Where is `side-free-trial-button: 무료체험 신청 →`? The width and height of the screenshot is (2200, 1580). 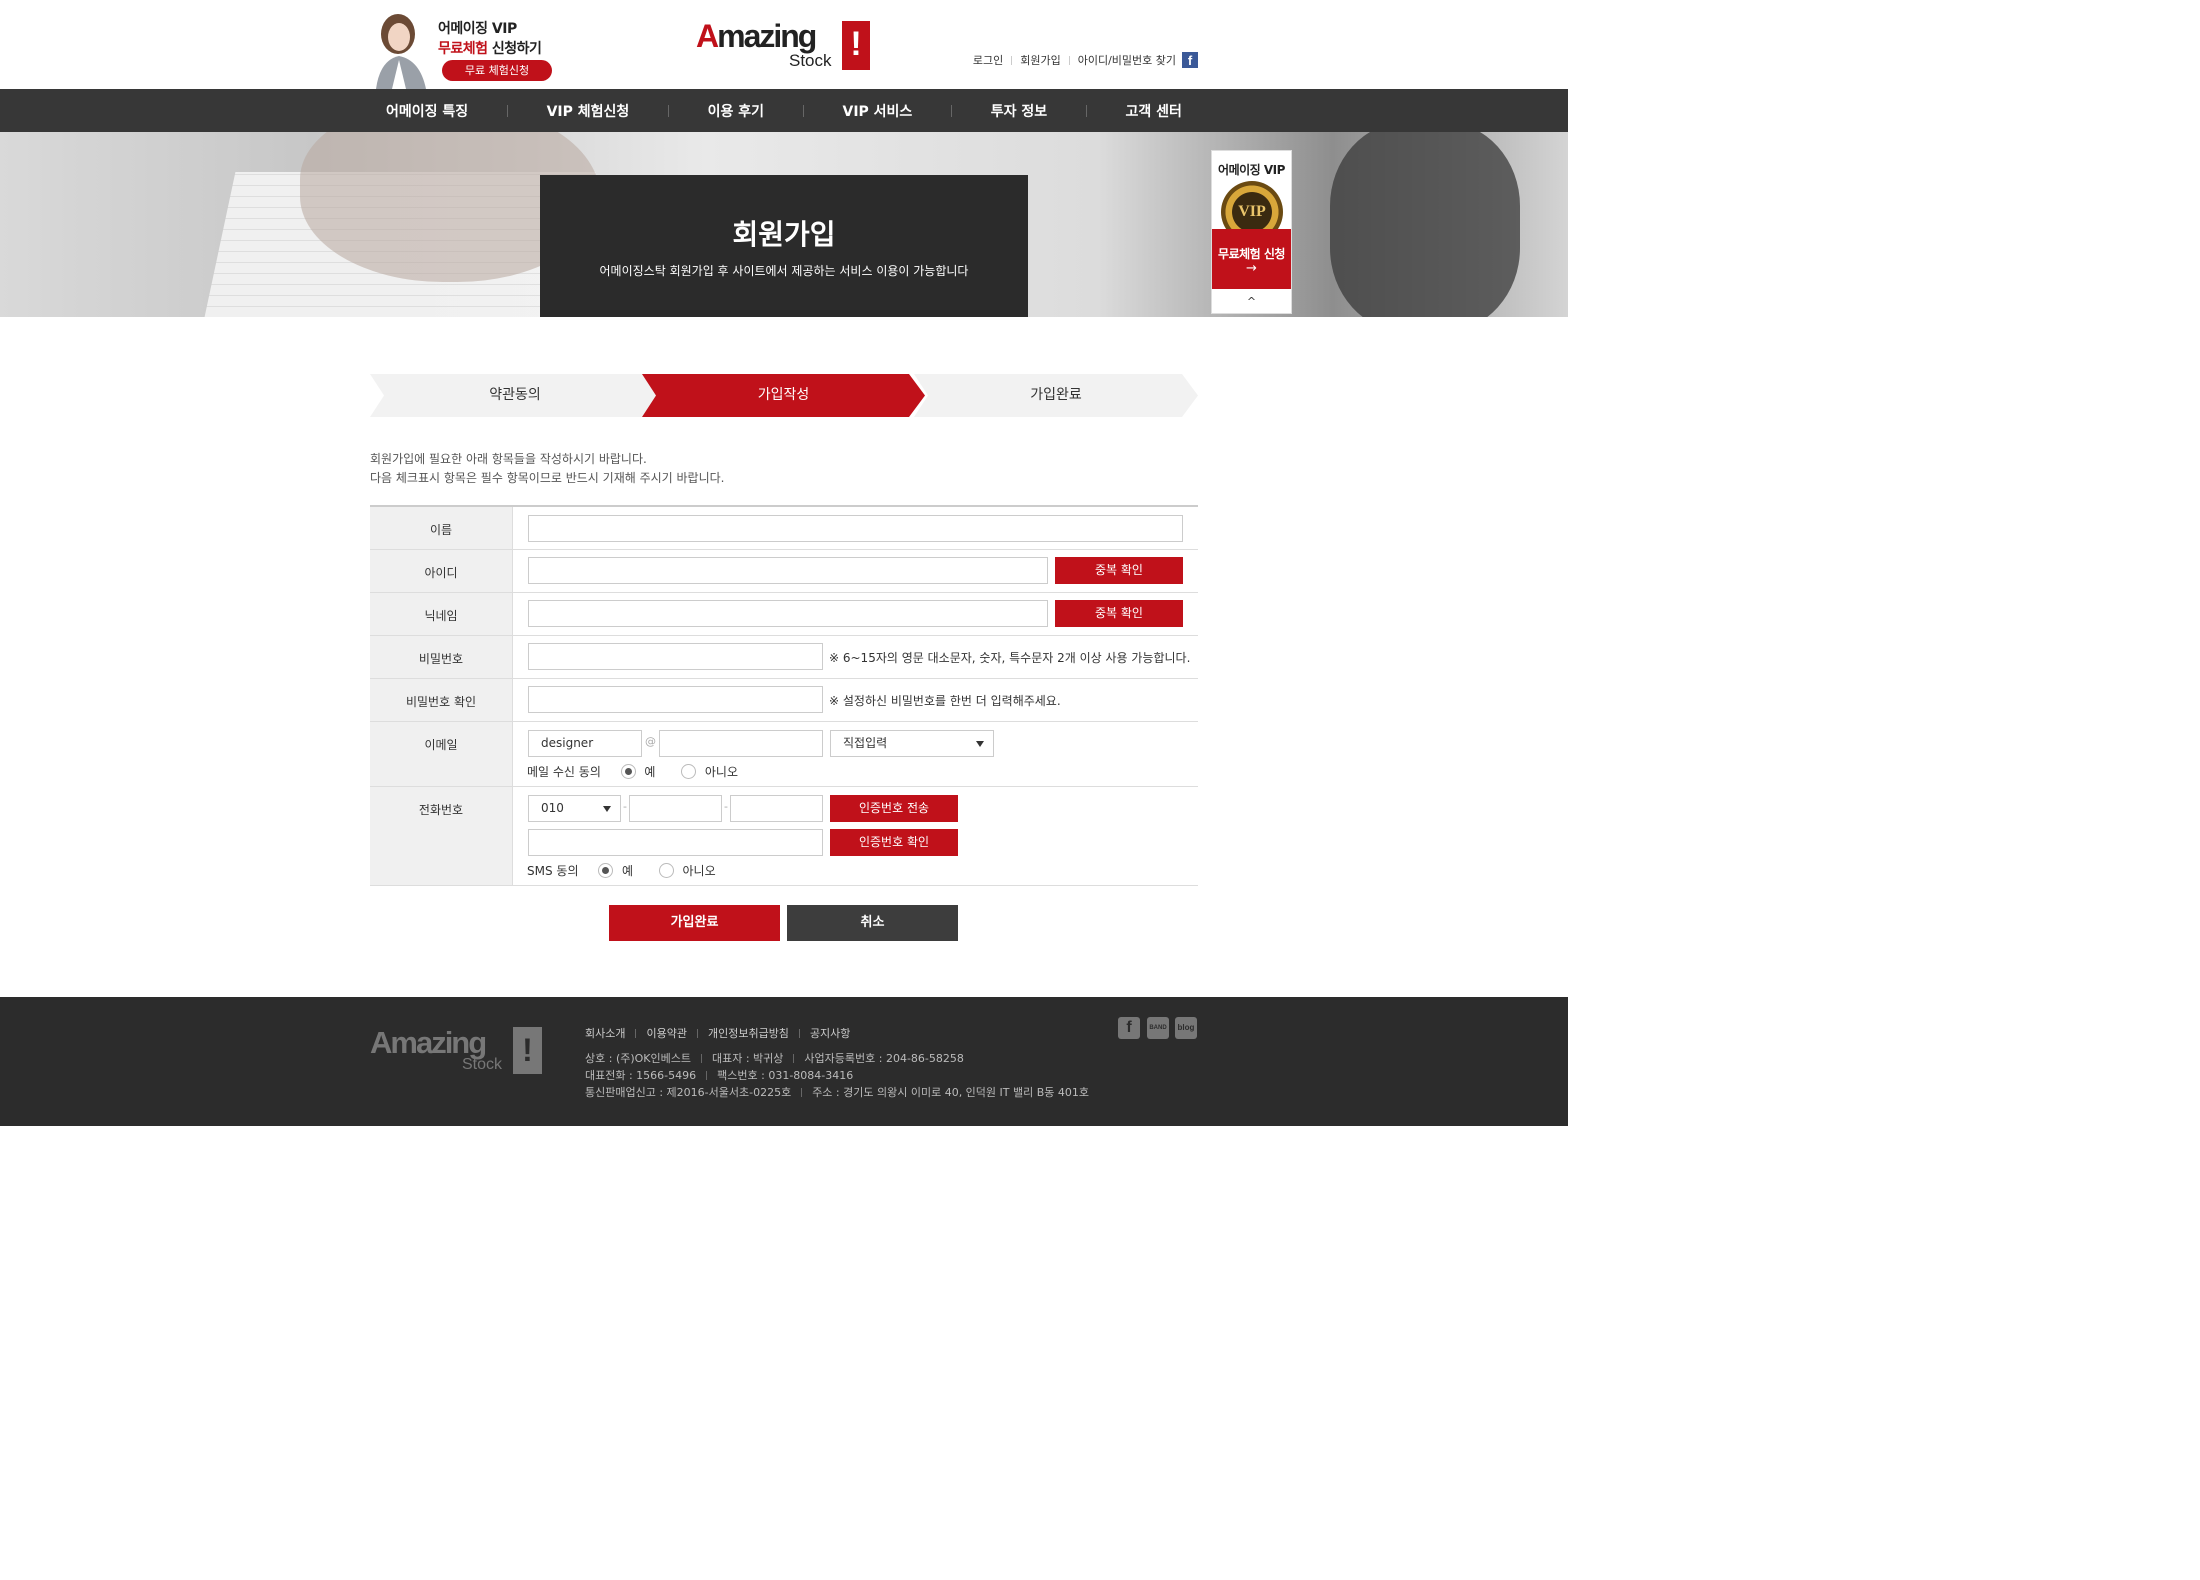 side-free-trial-button: 무료체험 신청 → is located at coordinates (1251, 259).